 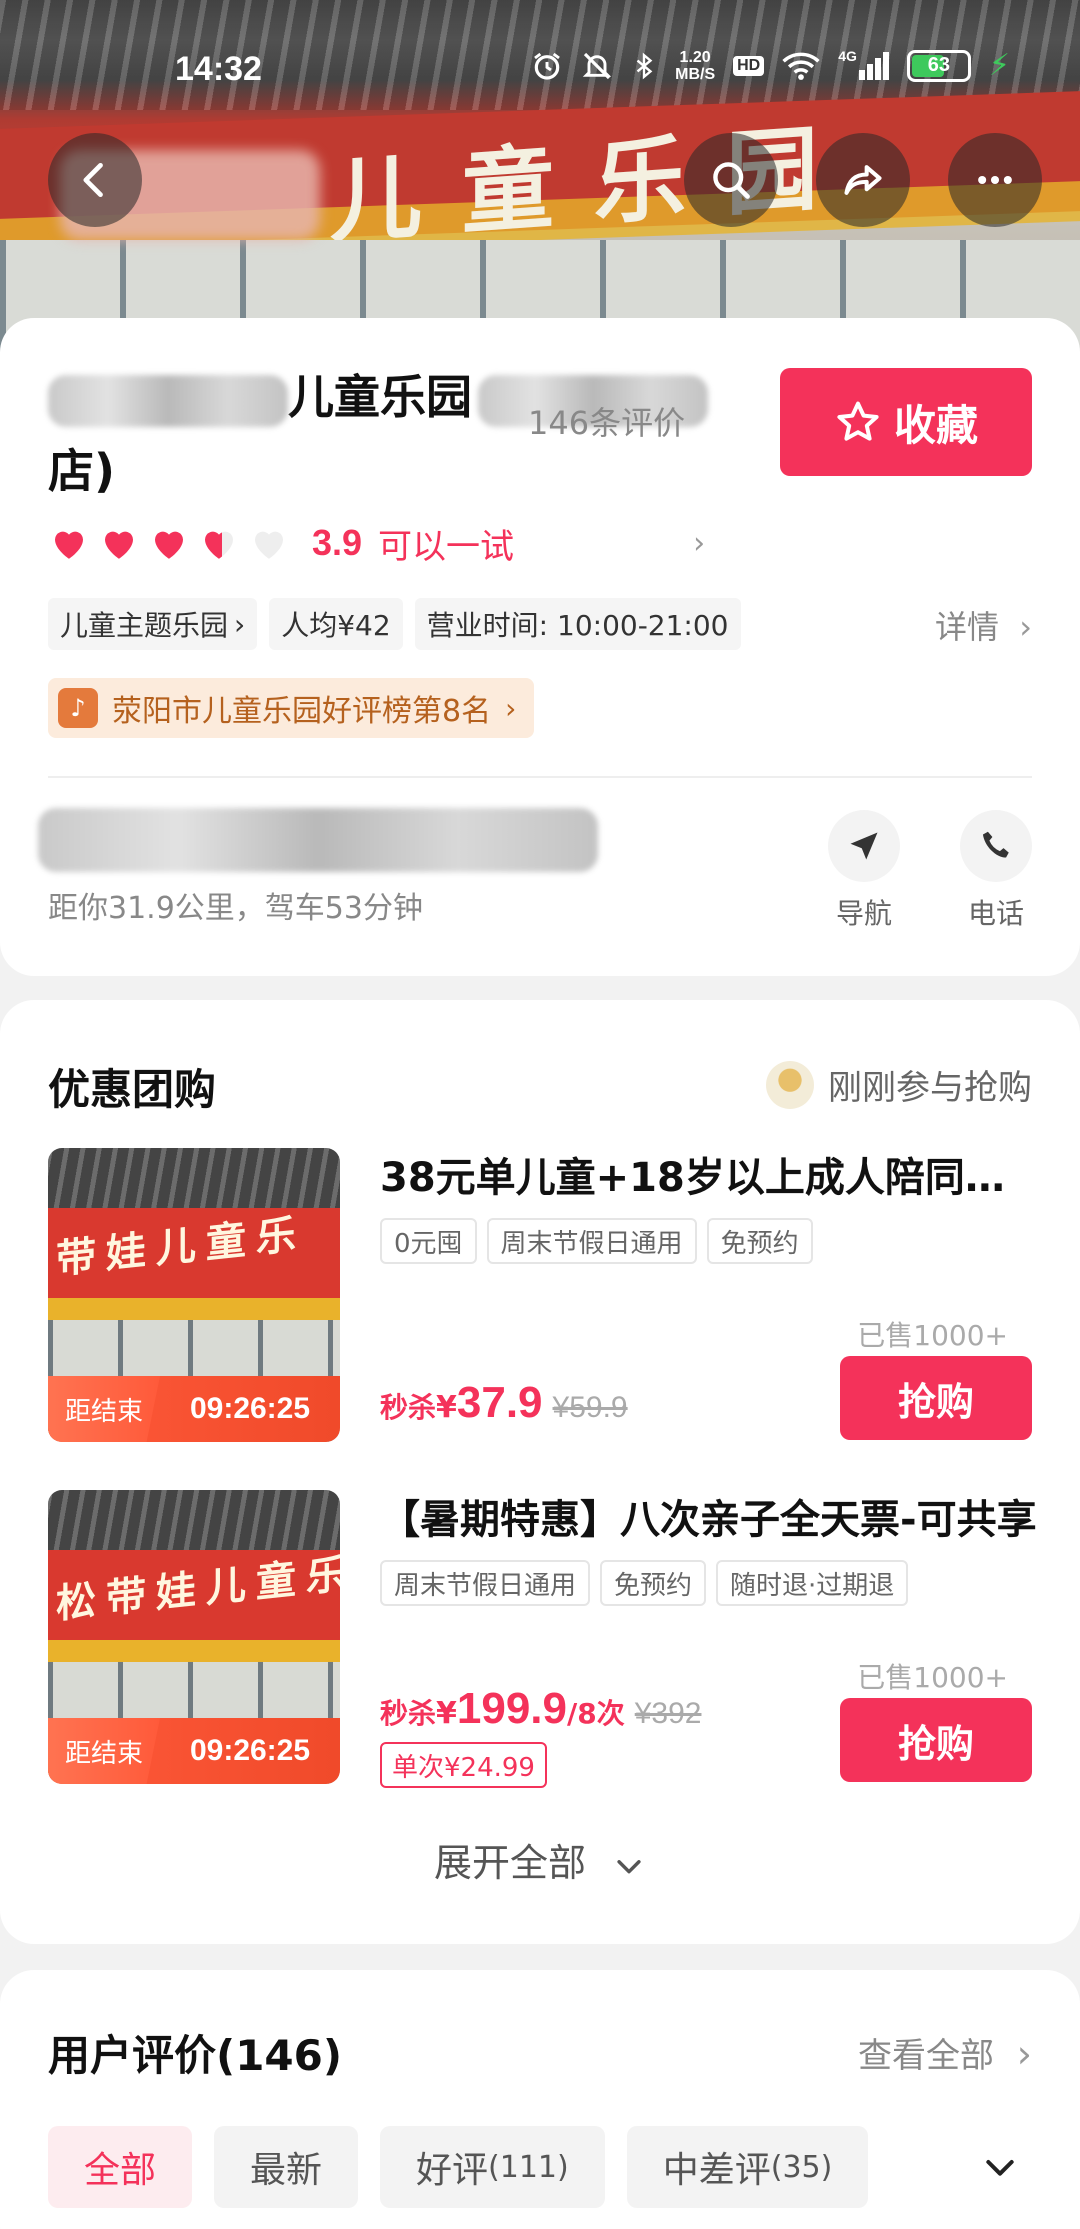 I want to click on heart-half-icon, so click(x=219, y=545).